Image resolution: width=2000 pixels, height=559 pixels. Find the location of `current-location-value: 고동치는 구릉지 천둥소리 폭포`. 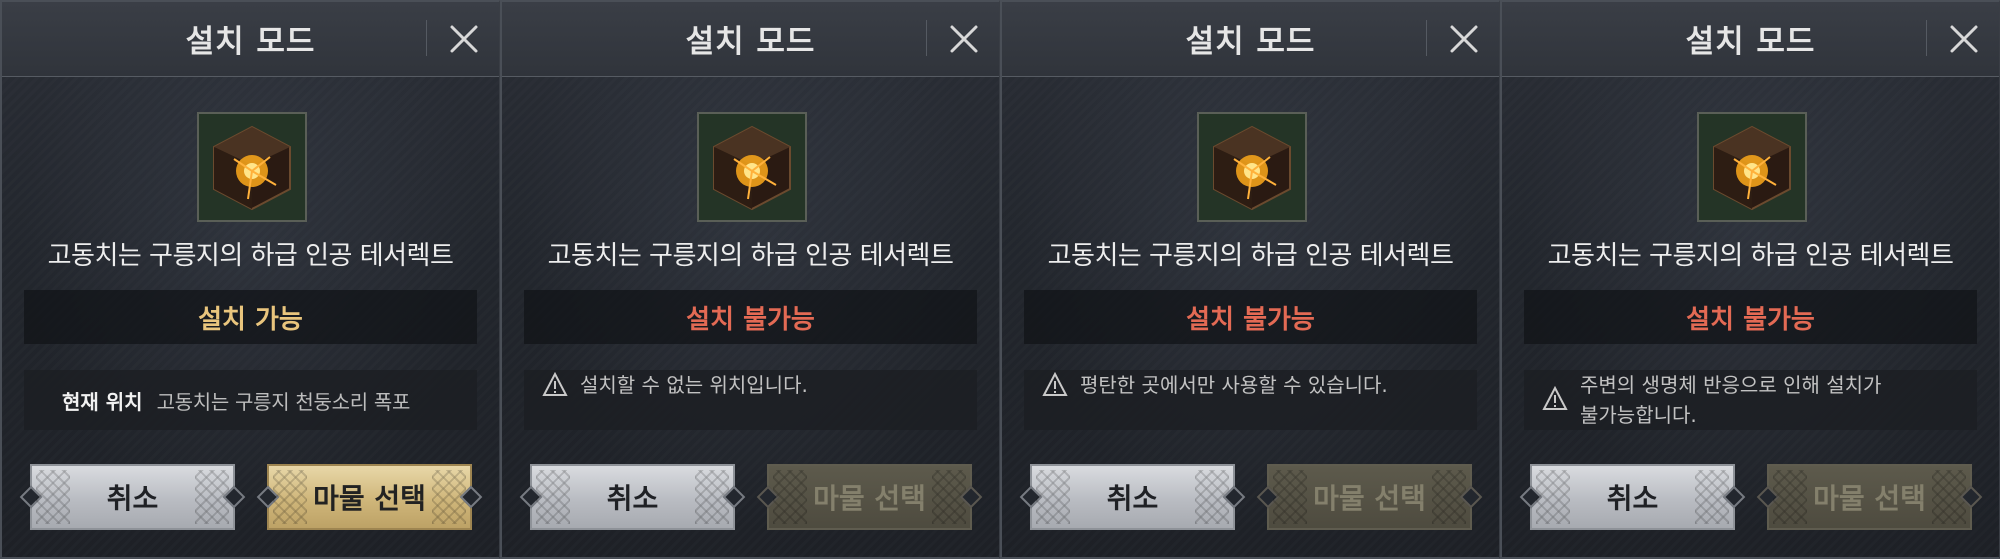

current-location-value: 고동치는 구릉지 천둥소리 폭포 is located at coordinates (283, 401).